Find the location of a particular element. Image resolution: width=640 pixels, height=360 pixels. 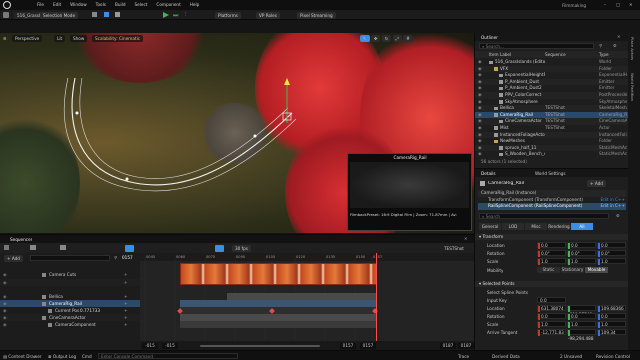

key-tool-icon is located at coordinates (129, 248).